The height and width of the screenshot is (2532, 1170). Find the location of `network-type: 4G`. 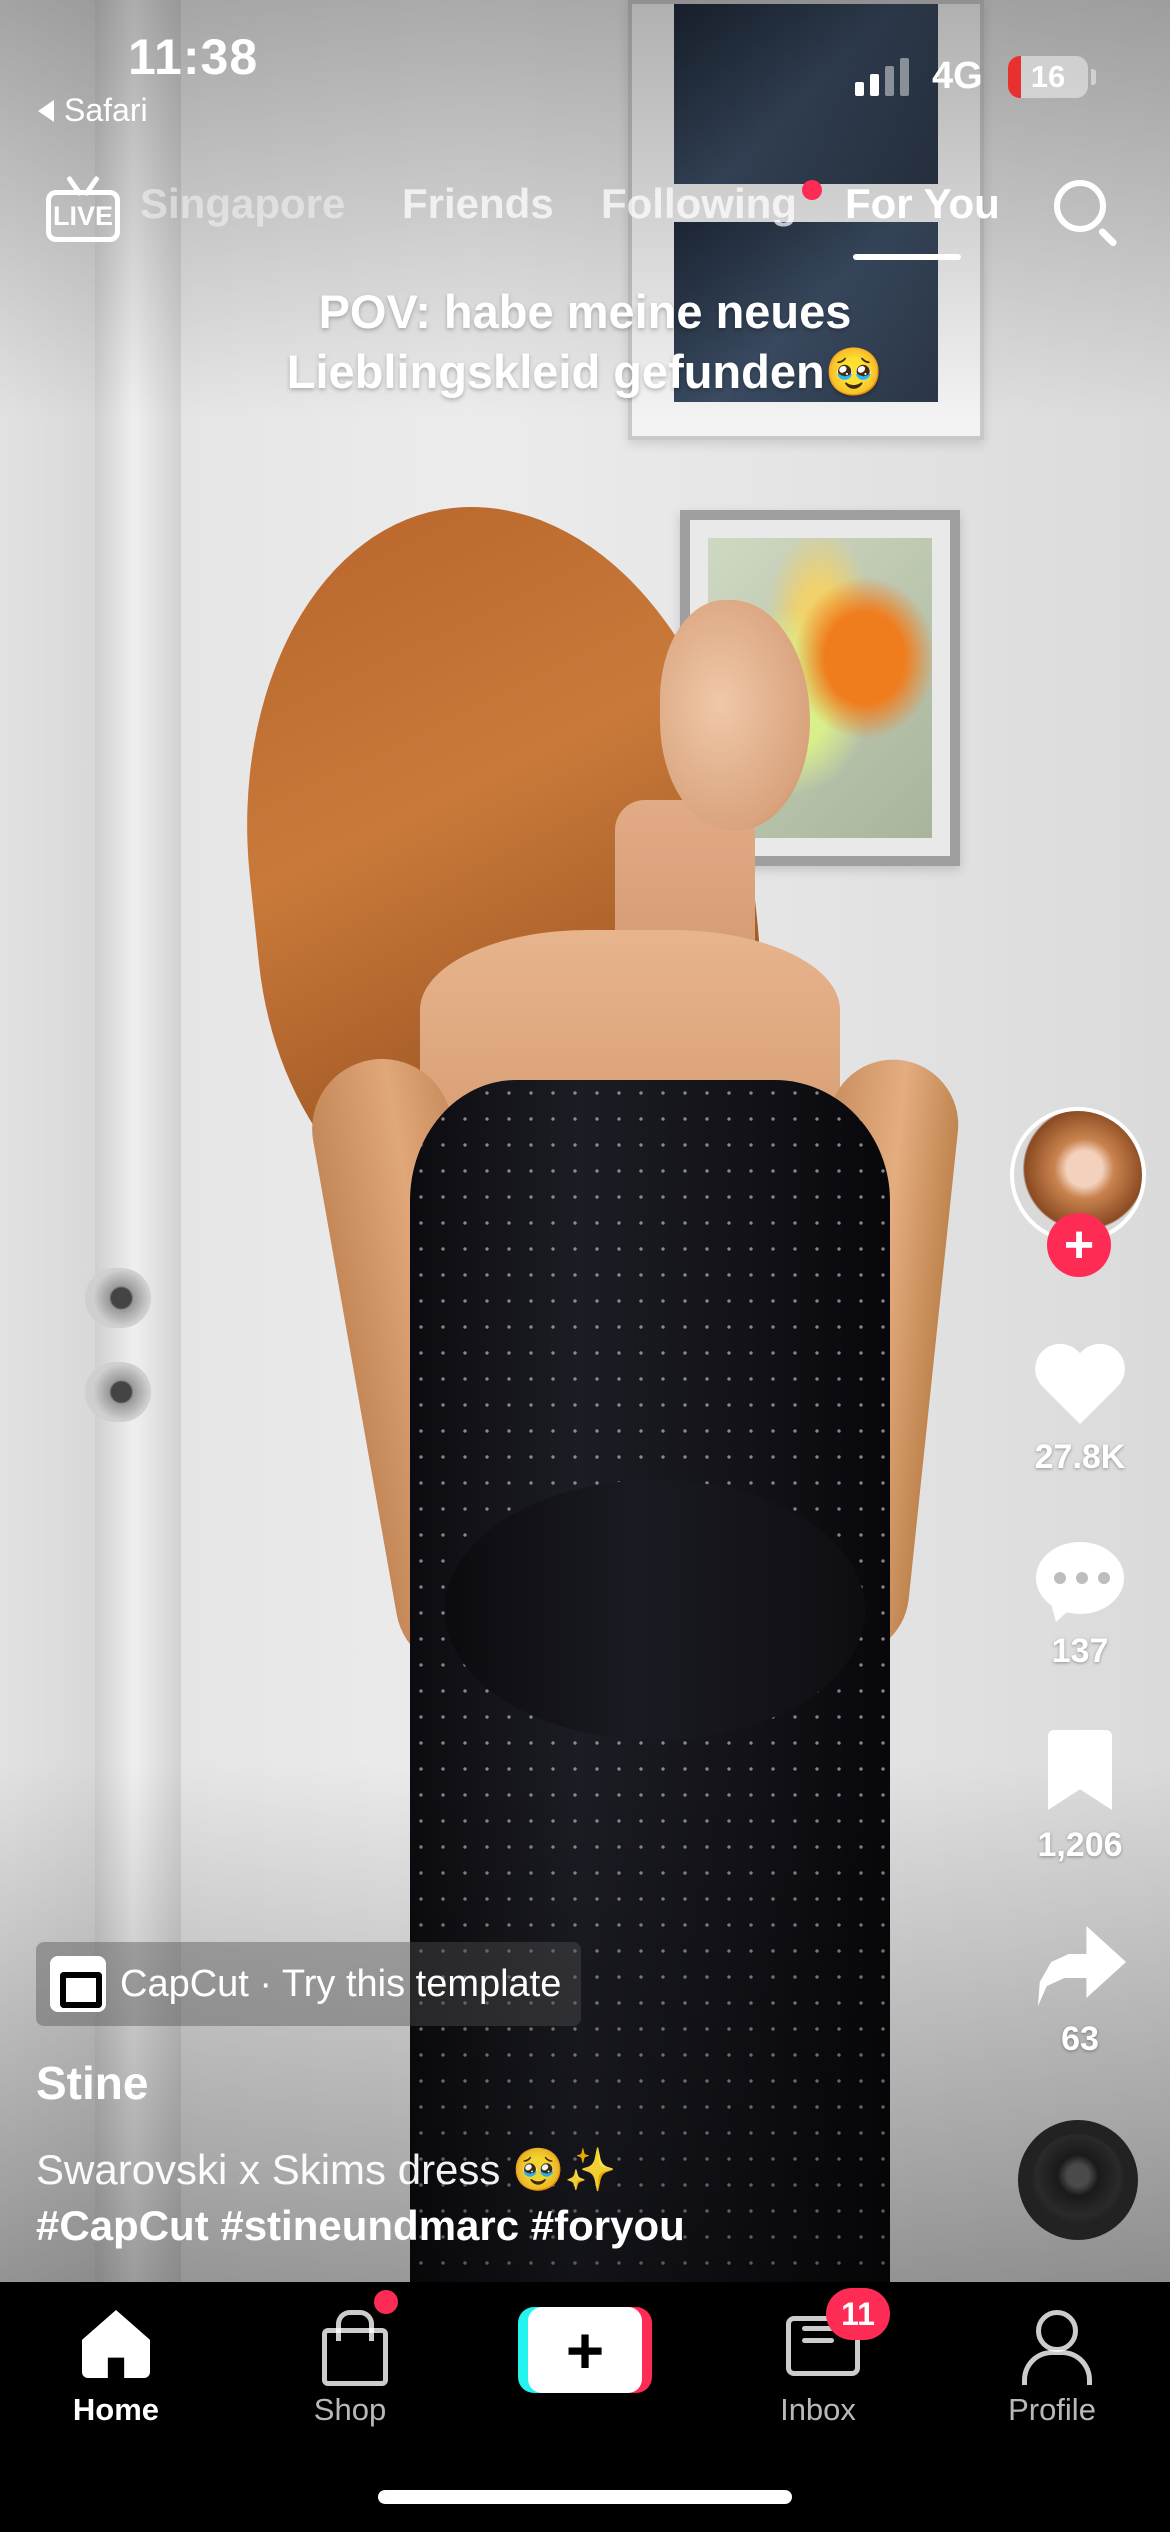

network-type: 4G is located at coordinates (957, 76).